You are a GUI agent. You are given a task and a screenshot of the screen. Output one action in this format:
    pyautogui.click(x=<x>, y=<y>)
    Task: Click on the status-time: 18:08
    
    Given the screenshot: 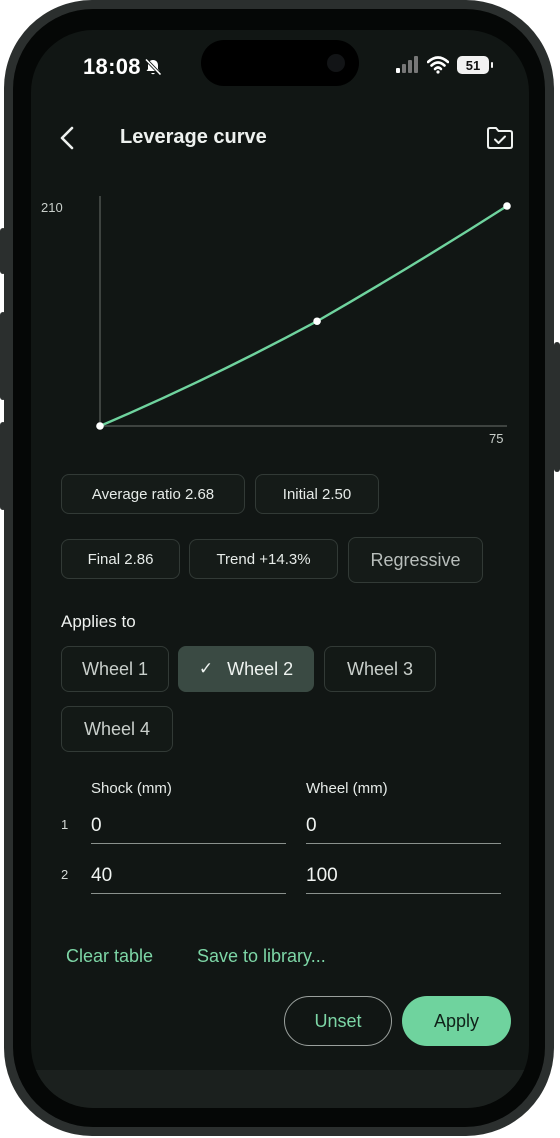 What is the action you would take?
    pyautogui.click(x=112, y=66)
    